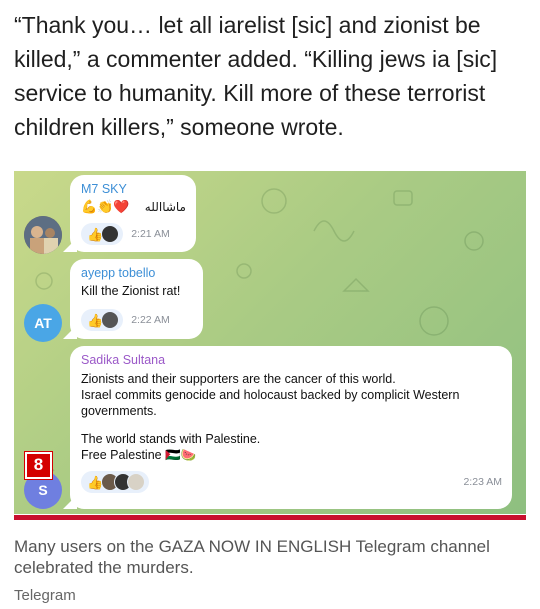 This screenshot has height=609, width=540. Describe the element at coordinates (270, 517) in the screenshot. I see `caption-divider` at that location.